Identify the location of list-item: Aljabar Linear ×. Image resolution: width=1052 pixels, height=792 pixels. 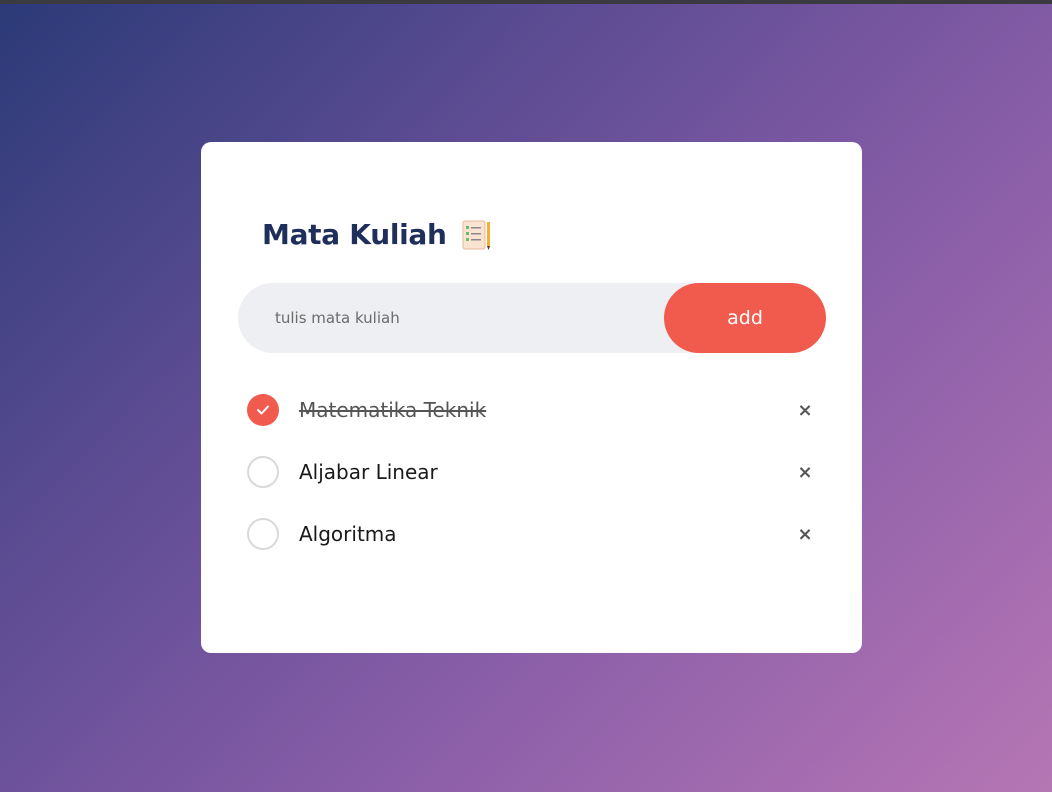
(532, 487).